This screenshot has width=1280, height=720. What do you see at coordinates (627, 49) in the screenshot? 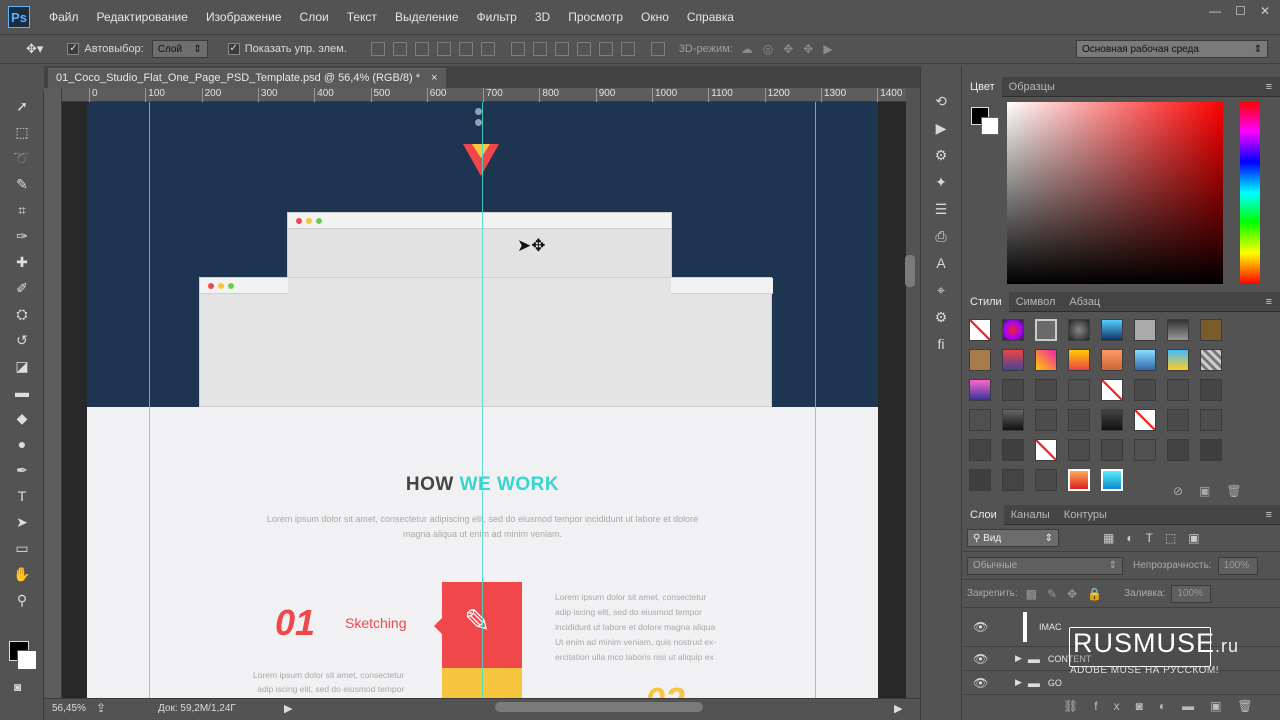
I see `distribute-right-icon` at bounding box center [627, 49].